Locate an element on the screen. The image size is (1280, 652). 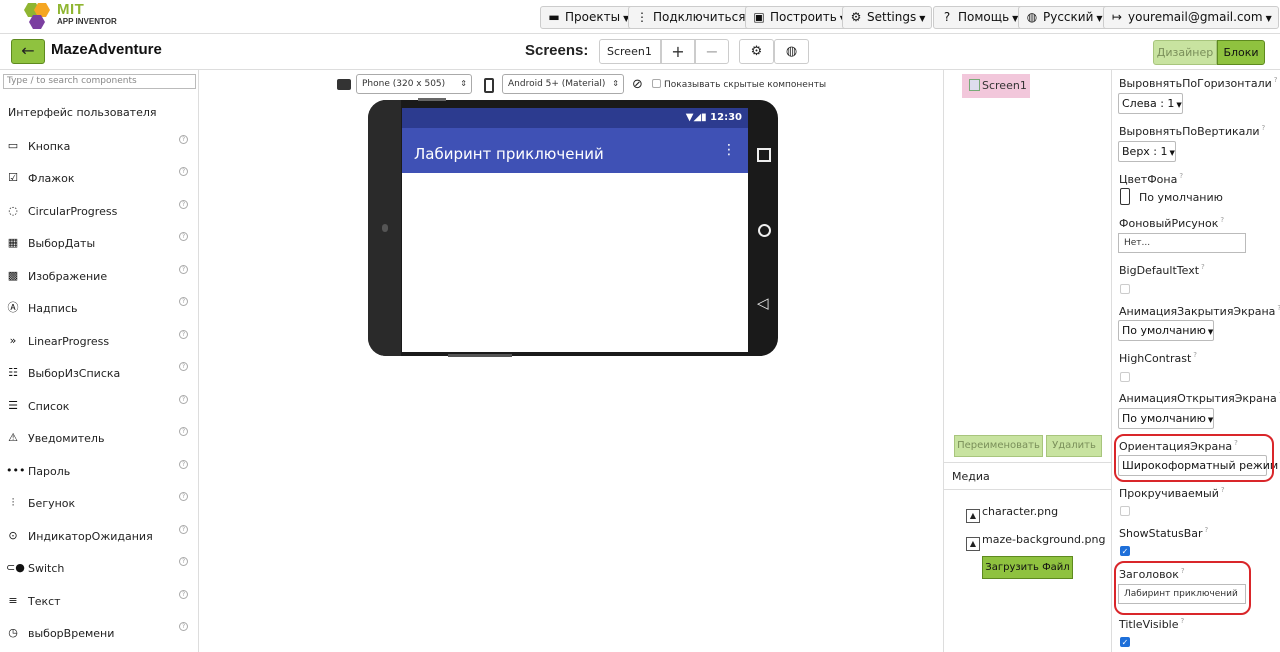
rename-button: Переименовать is located at coordinates (998, 446).